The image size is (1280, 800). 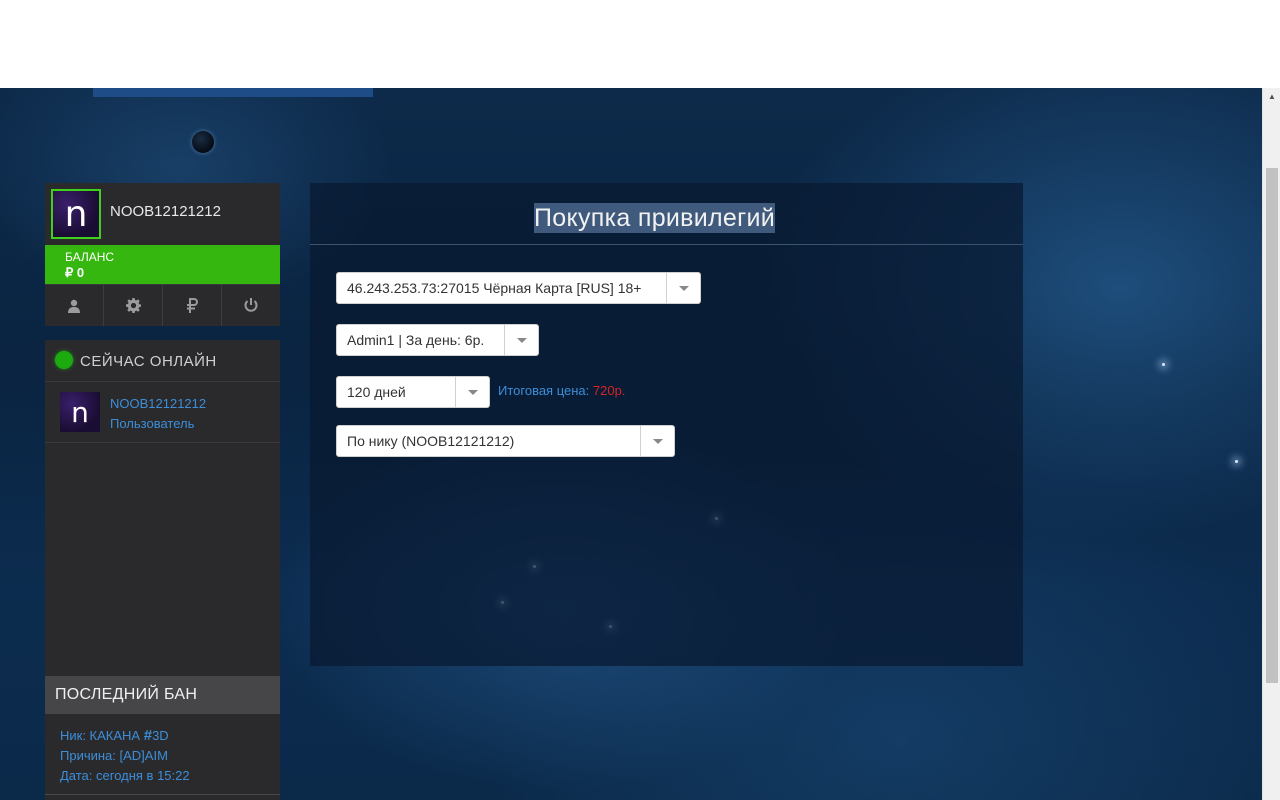 I want to click on profile-username: NOOB12121212, so click(x=165, y=211).